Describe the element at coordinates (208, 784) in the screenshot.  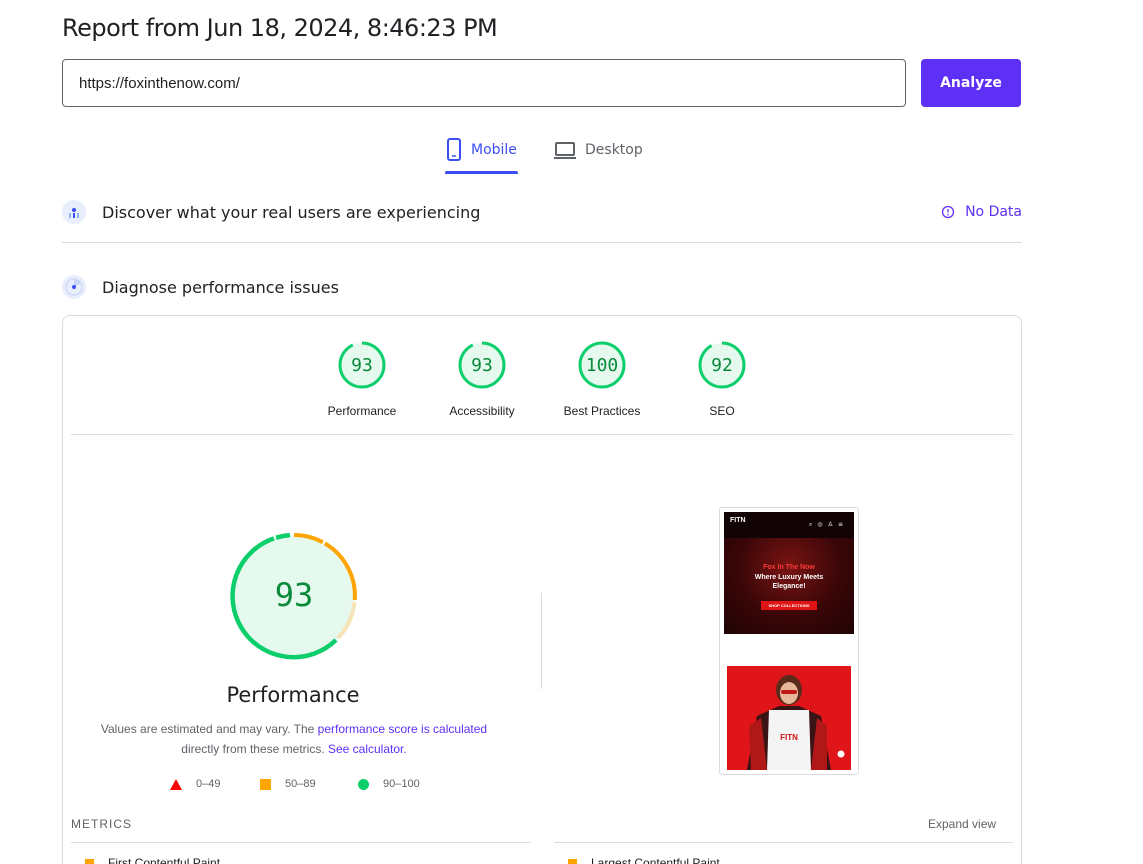
I see `legend-range: 0–49` at that location.